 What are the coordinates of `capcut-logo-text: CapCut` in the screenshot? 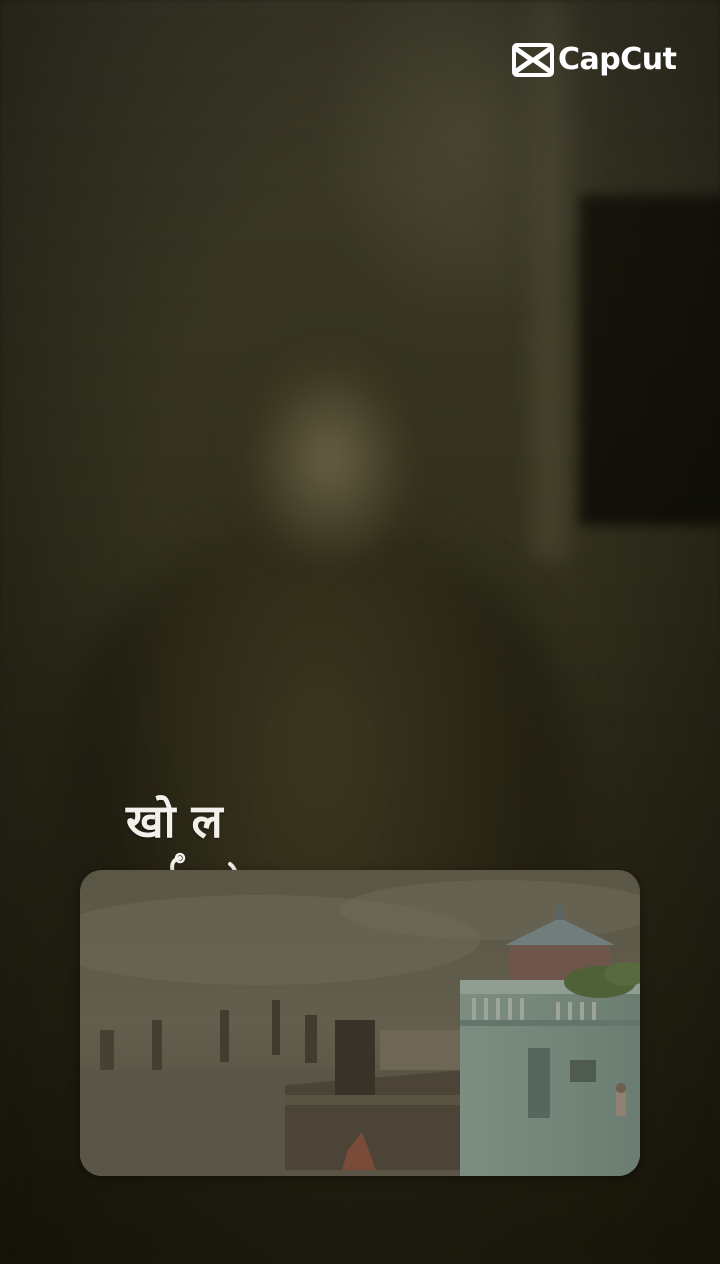 It's located at (617, 59).